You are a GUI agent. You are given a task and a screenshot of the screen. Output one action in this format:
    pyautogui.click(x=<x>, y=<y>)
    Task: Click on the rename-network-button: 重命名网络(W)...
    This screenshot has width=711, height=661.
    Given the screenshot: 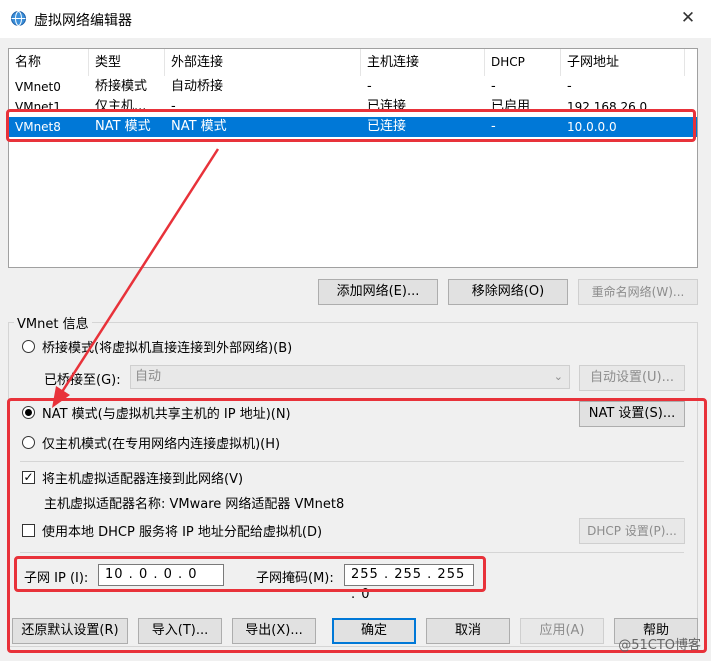 What is the action you would take?
    pyautogui.click(x=638, y=292)
    